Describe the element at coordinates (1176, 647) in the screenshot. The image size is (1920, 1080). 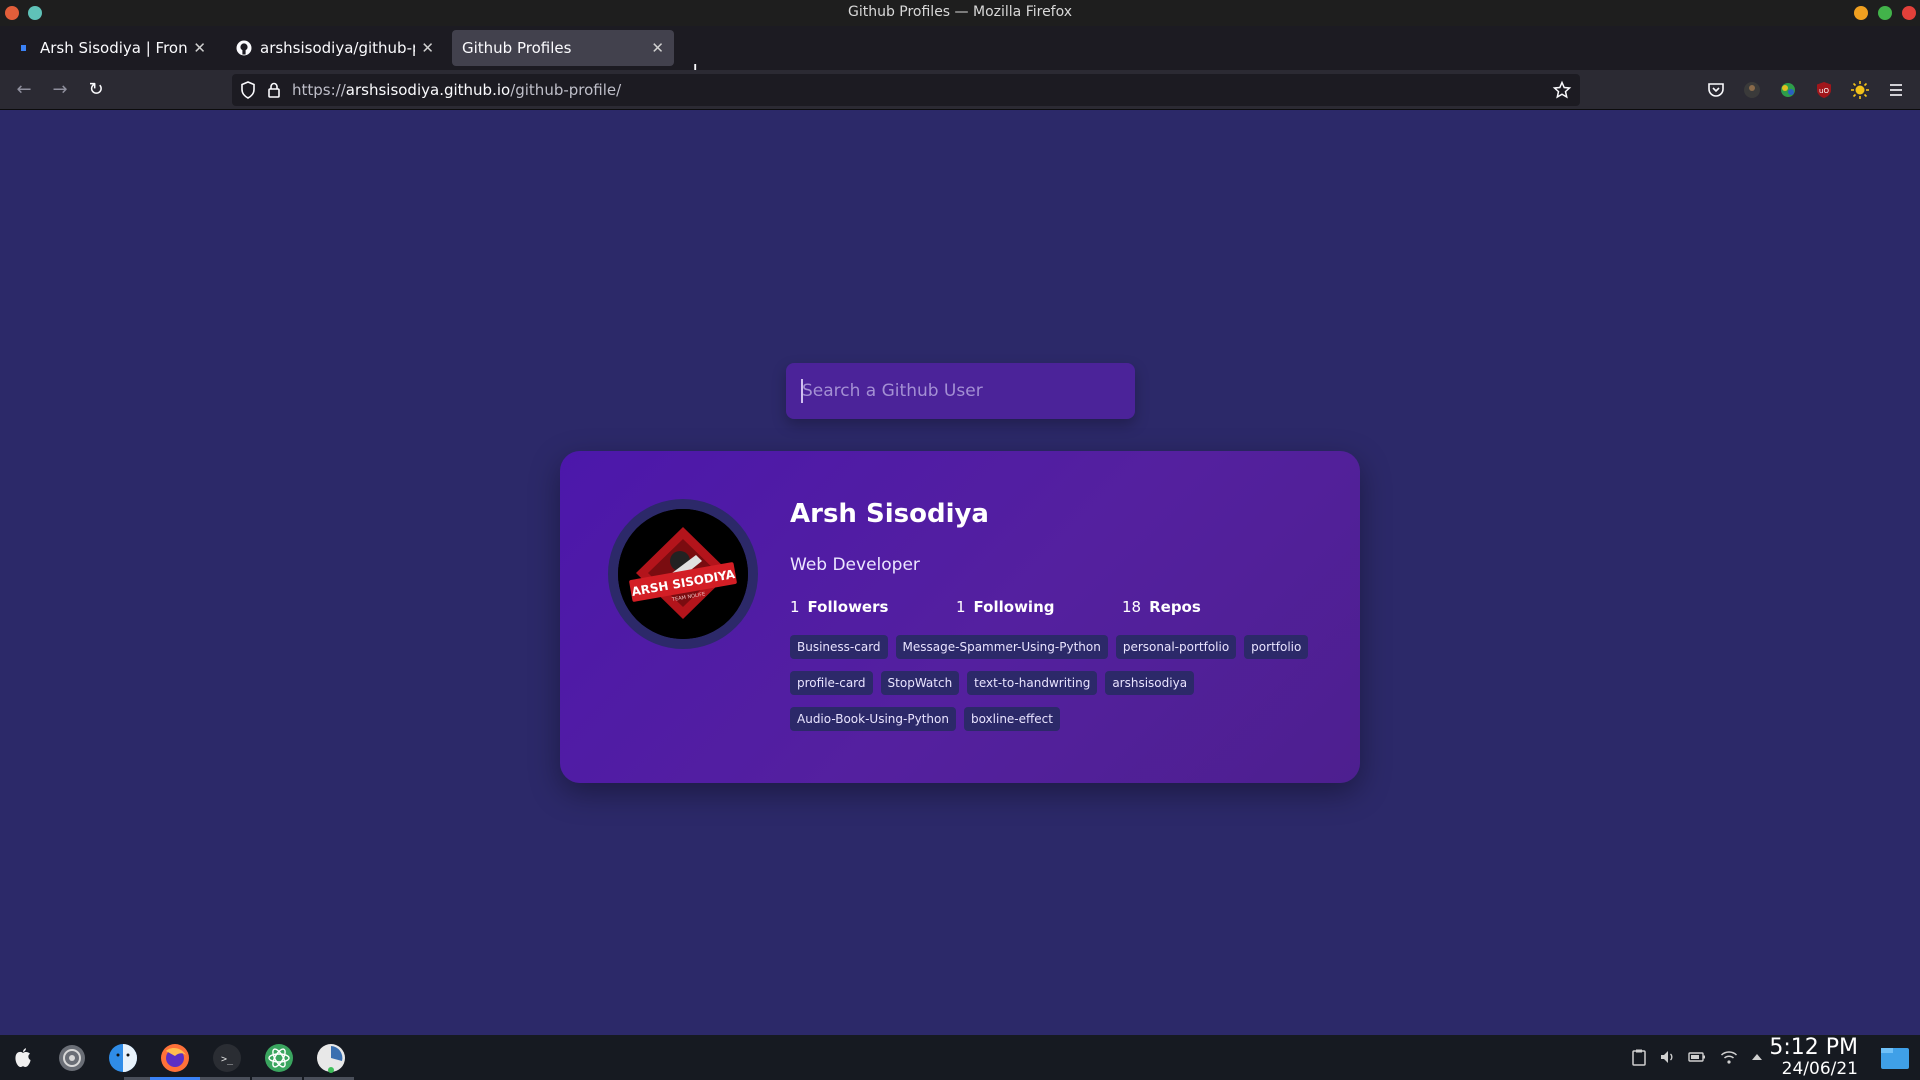
I see `repo-link: personal-portfolio` at that location.